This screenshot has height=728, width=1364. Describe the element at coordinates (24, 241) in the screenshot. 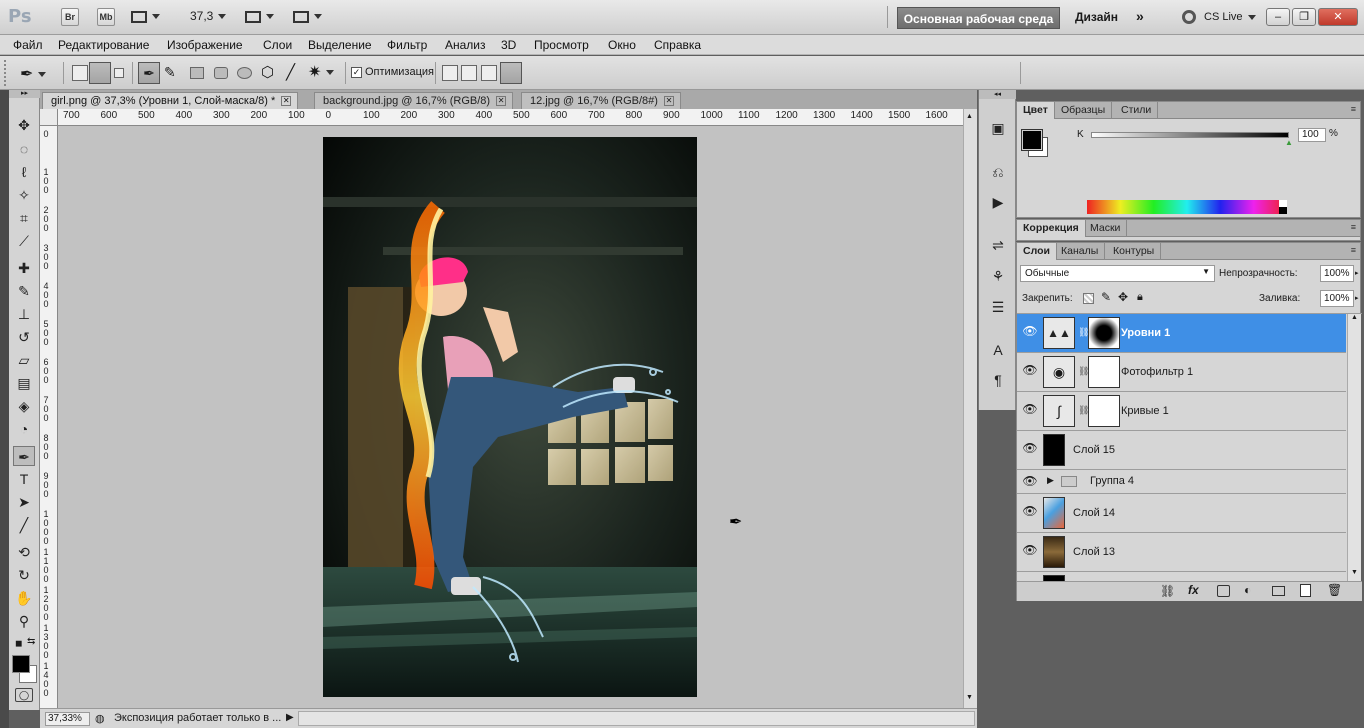

I see `eyedropper-tool-icon: ⟋` at that location.